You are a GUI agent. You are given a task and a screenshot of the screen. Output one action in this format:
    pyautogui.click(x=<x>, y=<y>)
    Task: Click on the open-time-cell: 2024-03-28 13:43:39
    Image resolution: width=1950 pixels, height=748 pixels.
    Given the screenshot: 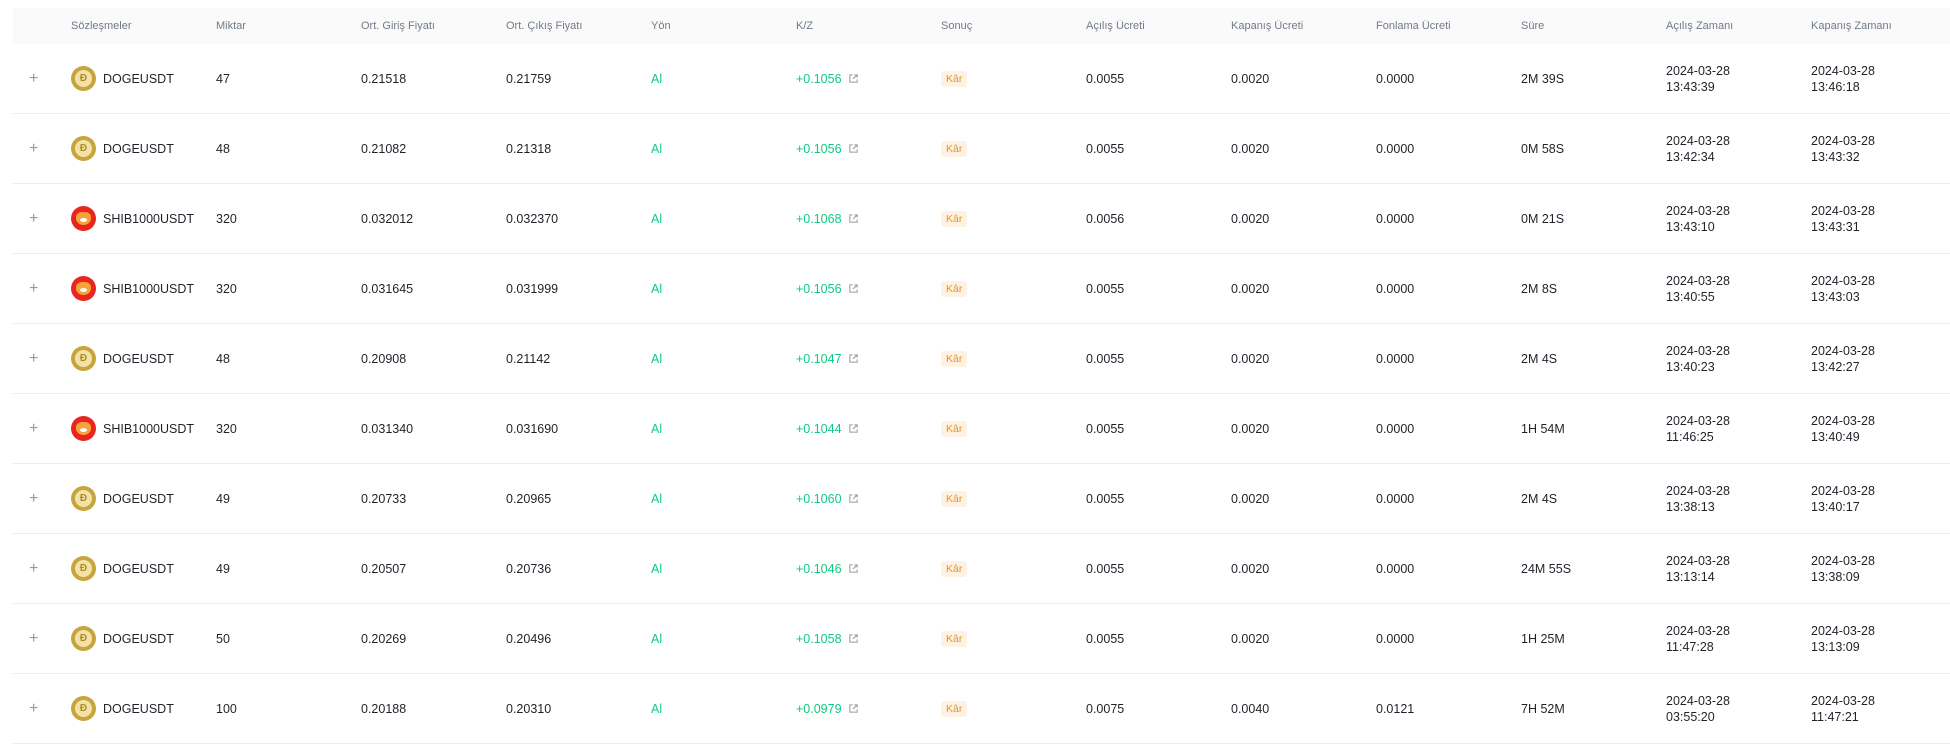 What is the action you would take?
    pyautogui.click(x=1738, y=79)
    